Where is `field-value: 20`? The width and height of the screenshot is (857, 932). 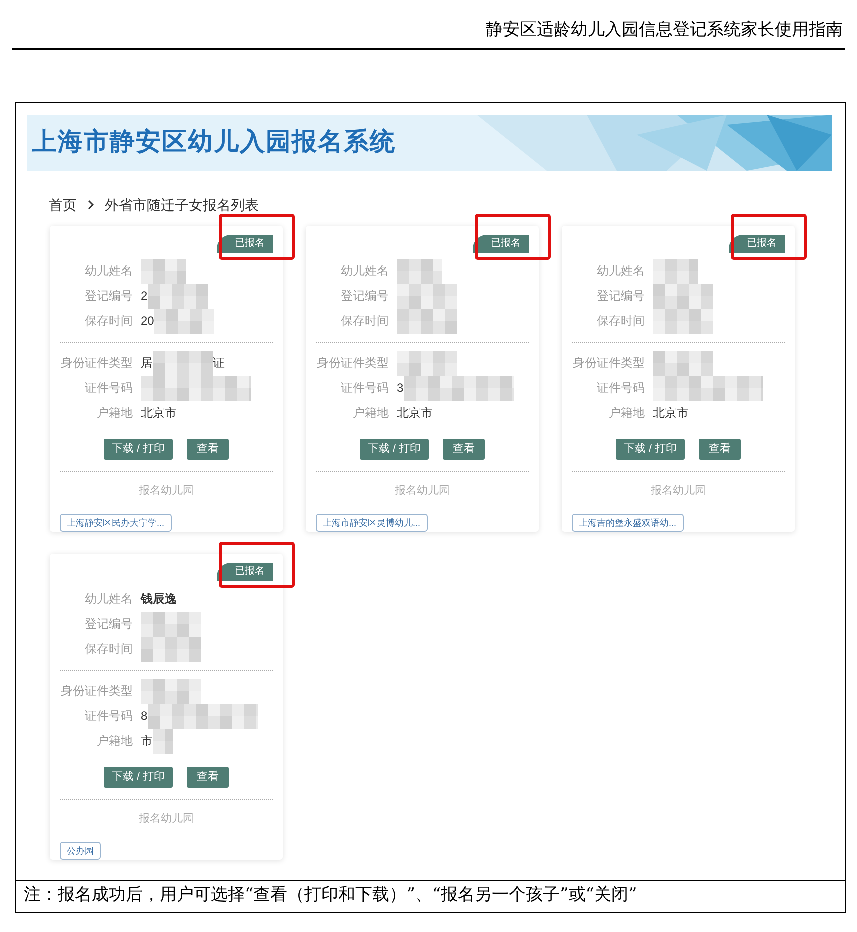 field-value: 20 is located at coordinates (147, 321).